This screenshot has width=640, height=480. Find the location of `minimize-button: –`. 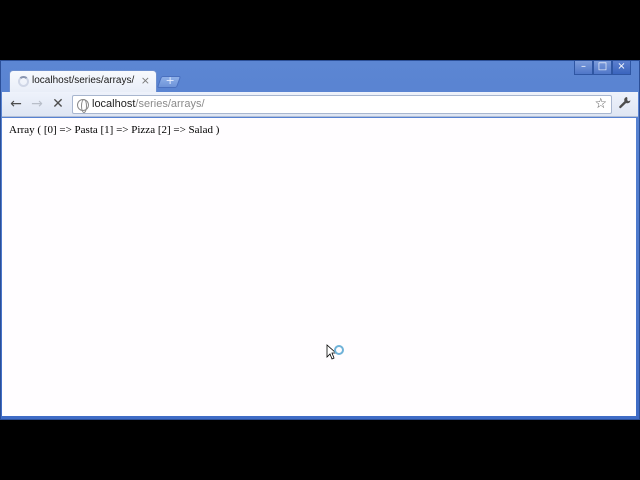

minimize-button: – is located at coordinates (583, 68).